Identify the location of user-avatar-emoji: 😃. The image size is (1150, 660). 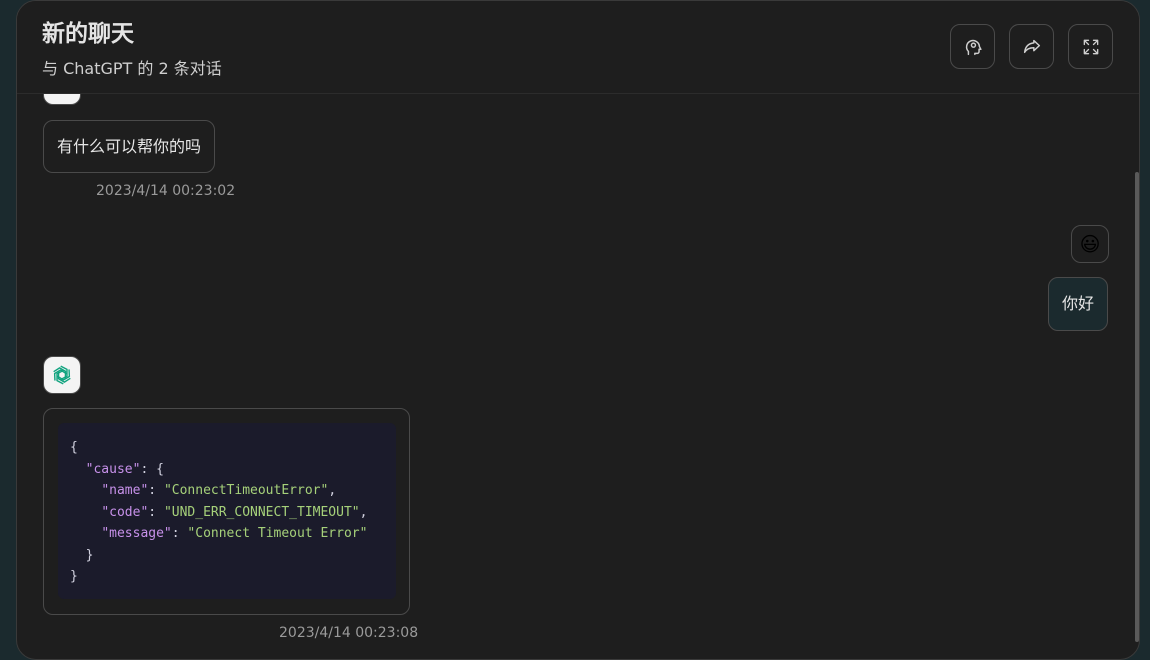
(1090, 244).